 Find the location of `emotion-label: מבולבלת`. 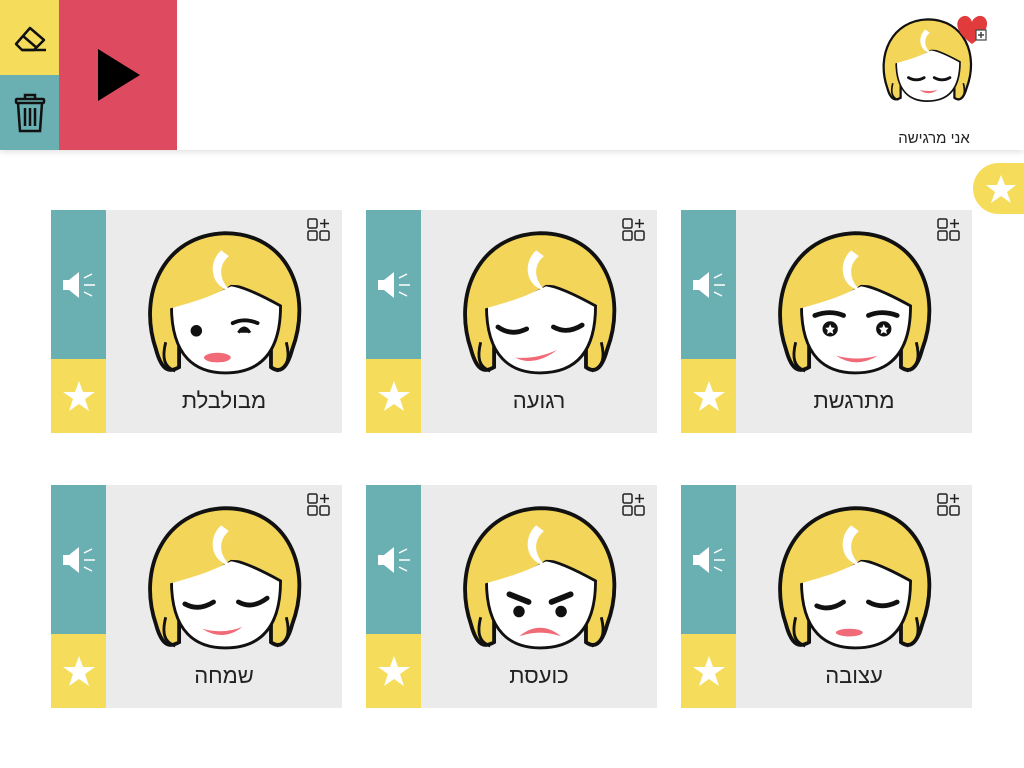

emotion-label: מבולבלת is located at coordinates (224, 400).